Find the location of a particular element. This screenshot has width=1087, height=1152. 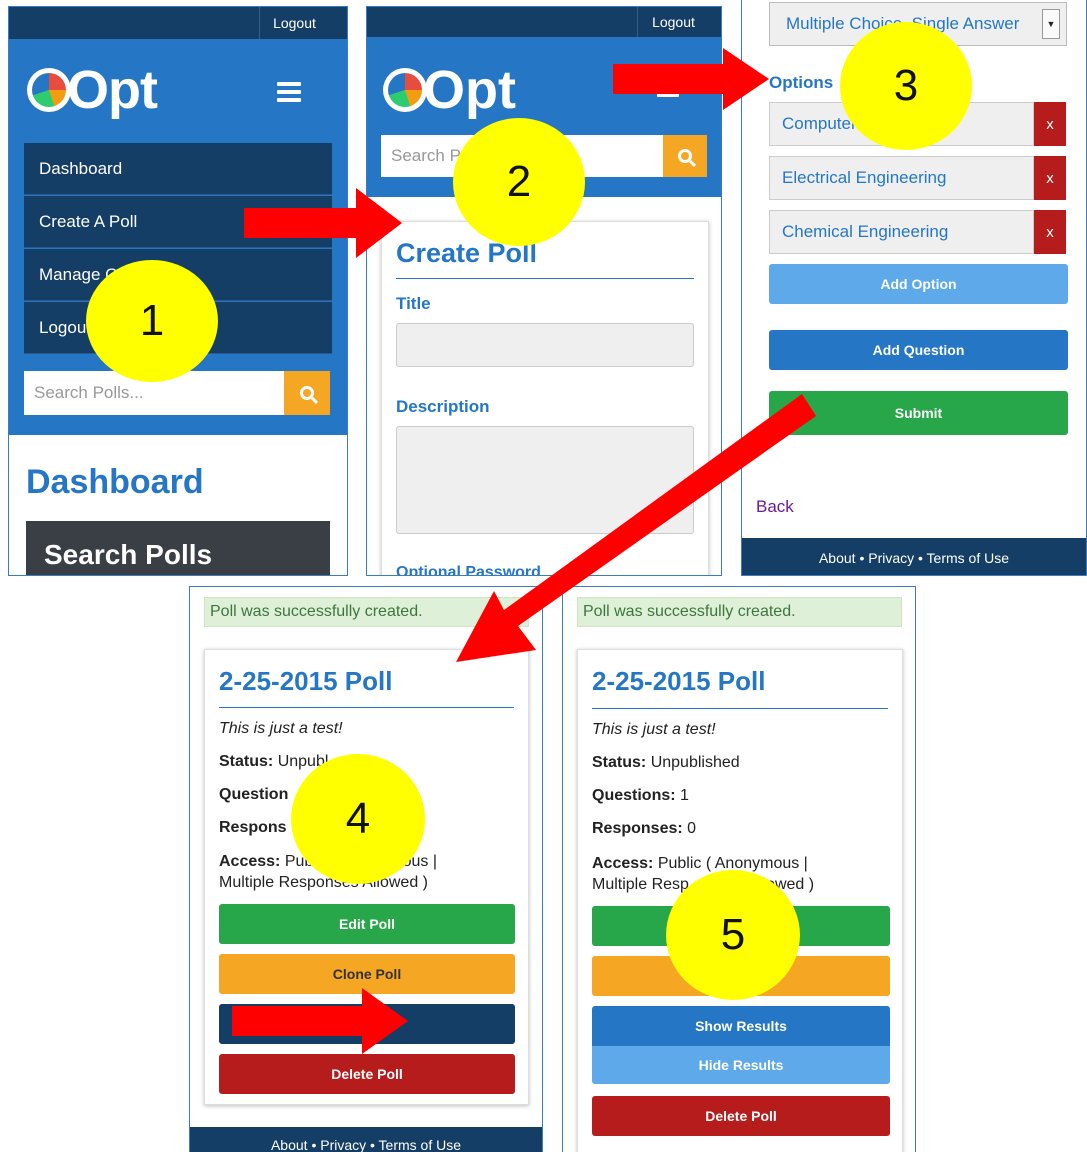

questions-value: 1 is located at coordinates (684, 795).